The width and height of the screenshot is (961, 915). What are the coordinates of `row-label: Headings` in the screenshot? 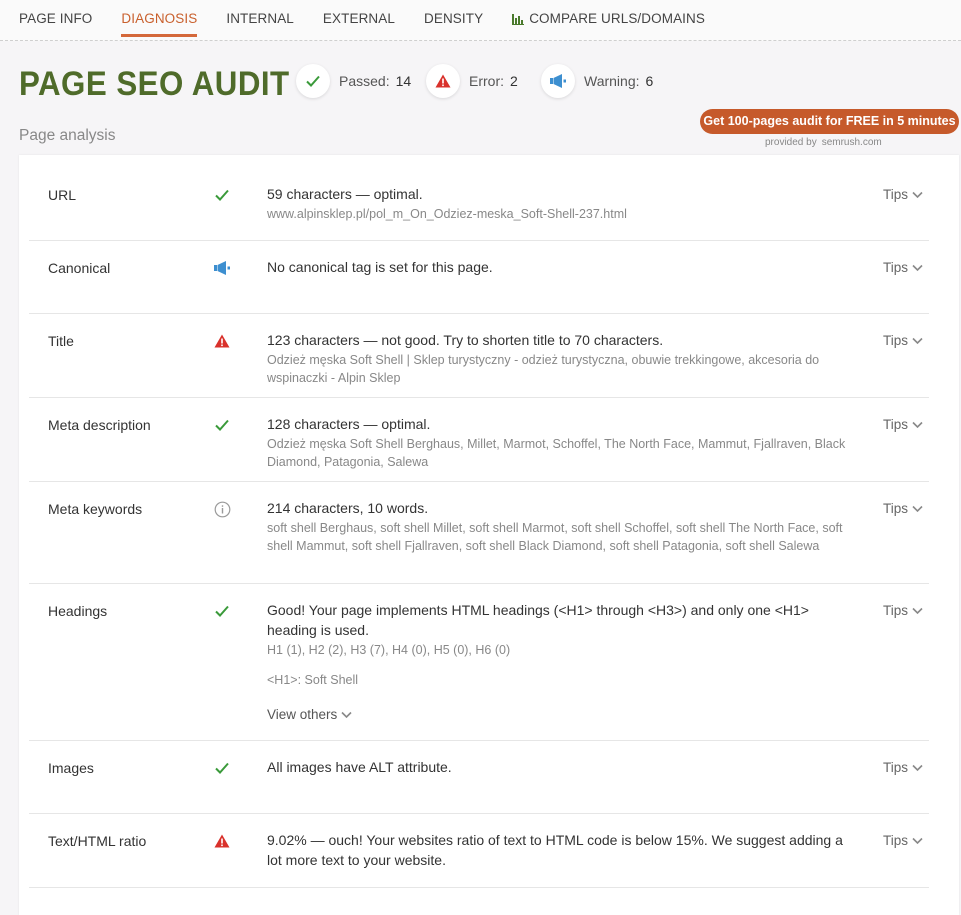 It's located at (78, 611).